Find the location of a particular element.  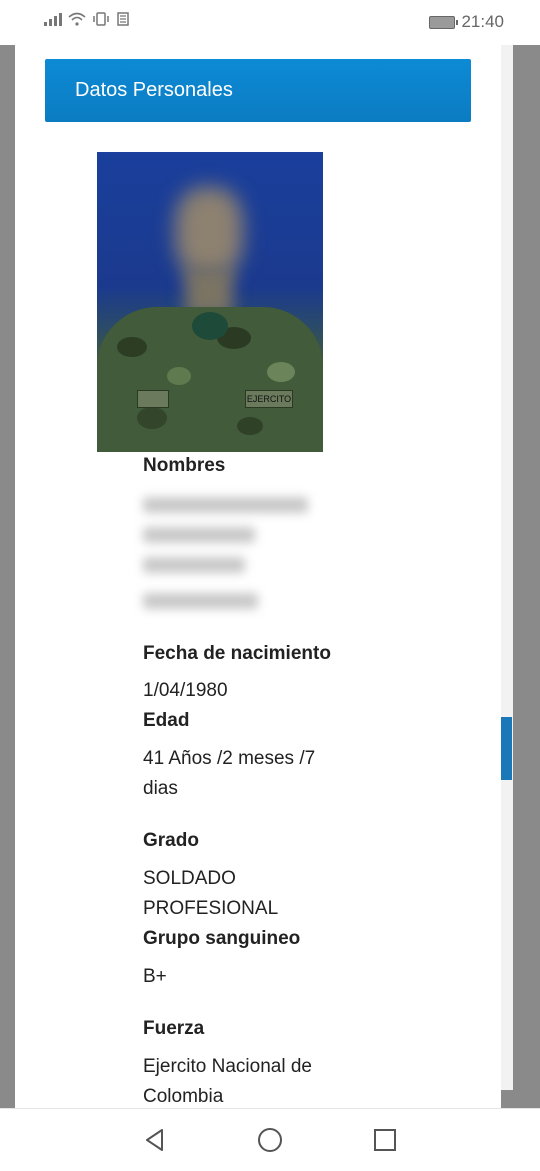

home-icon is located at coordinates (270, 1140).